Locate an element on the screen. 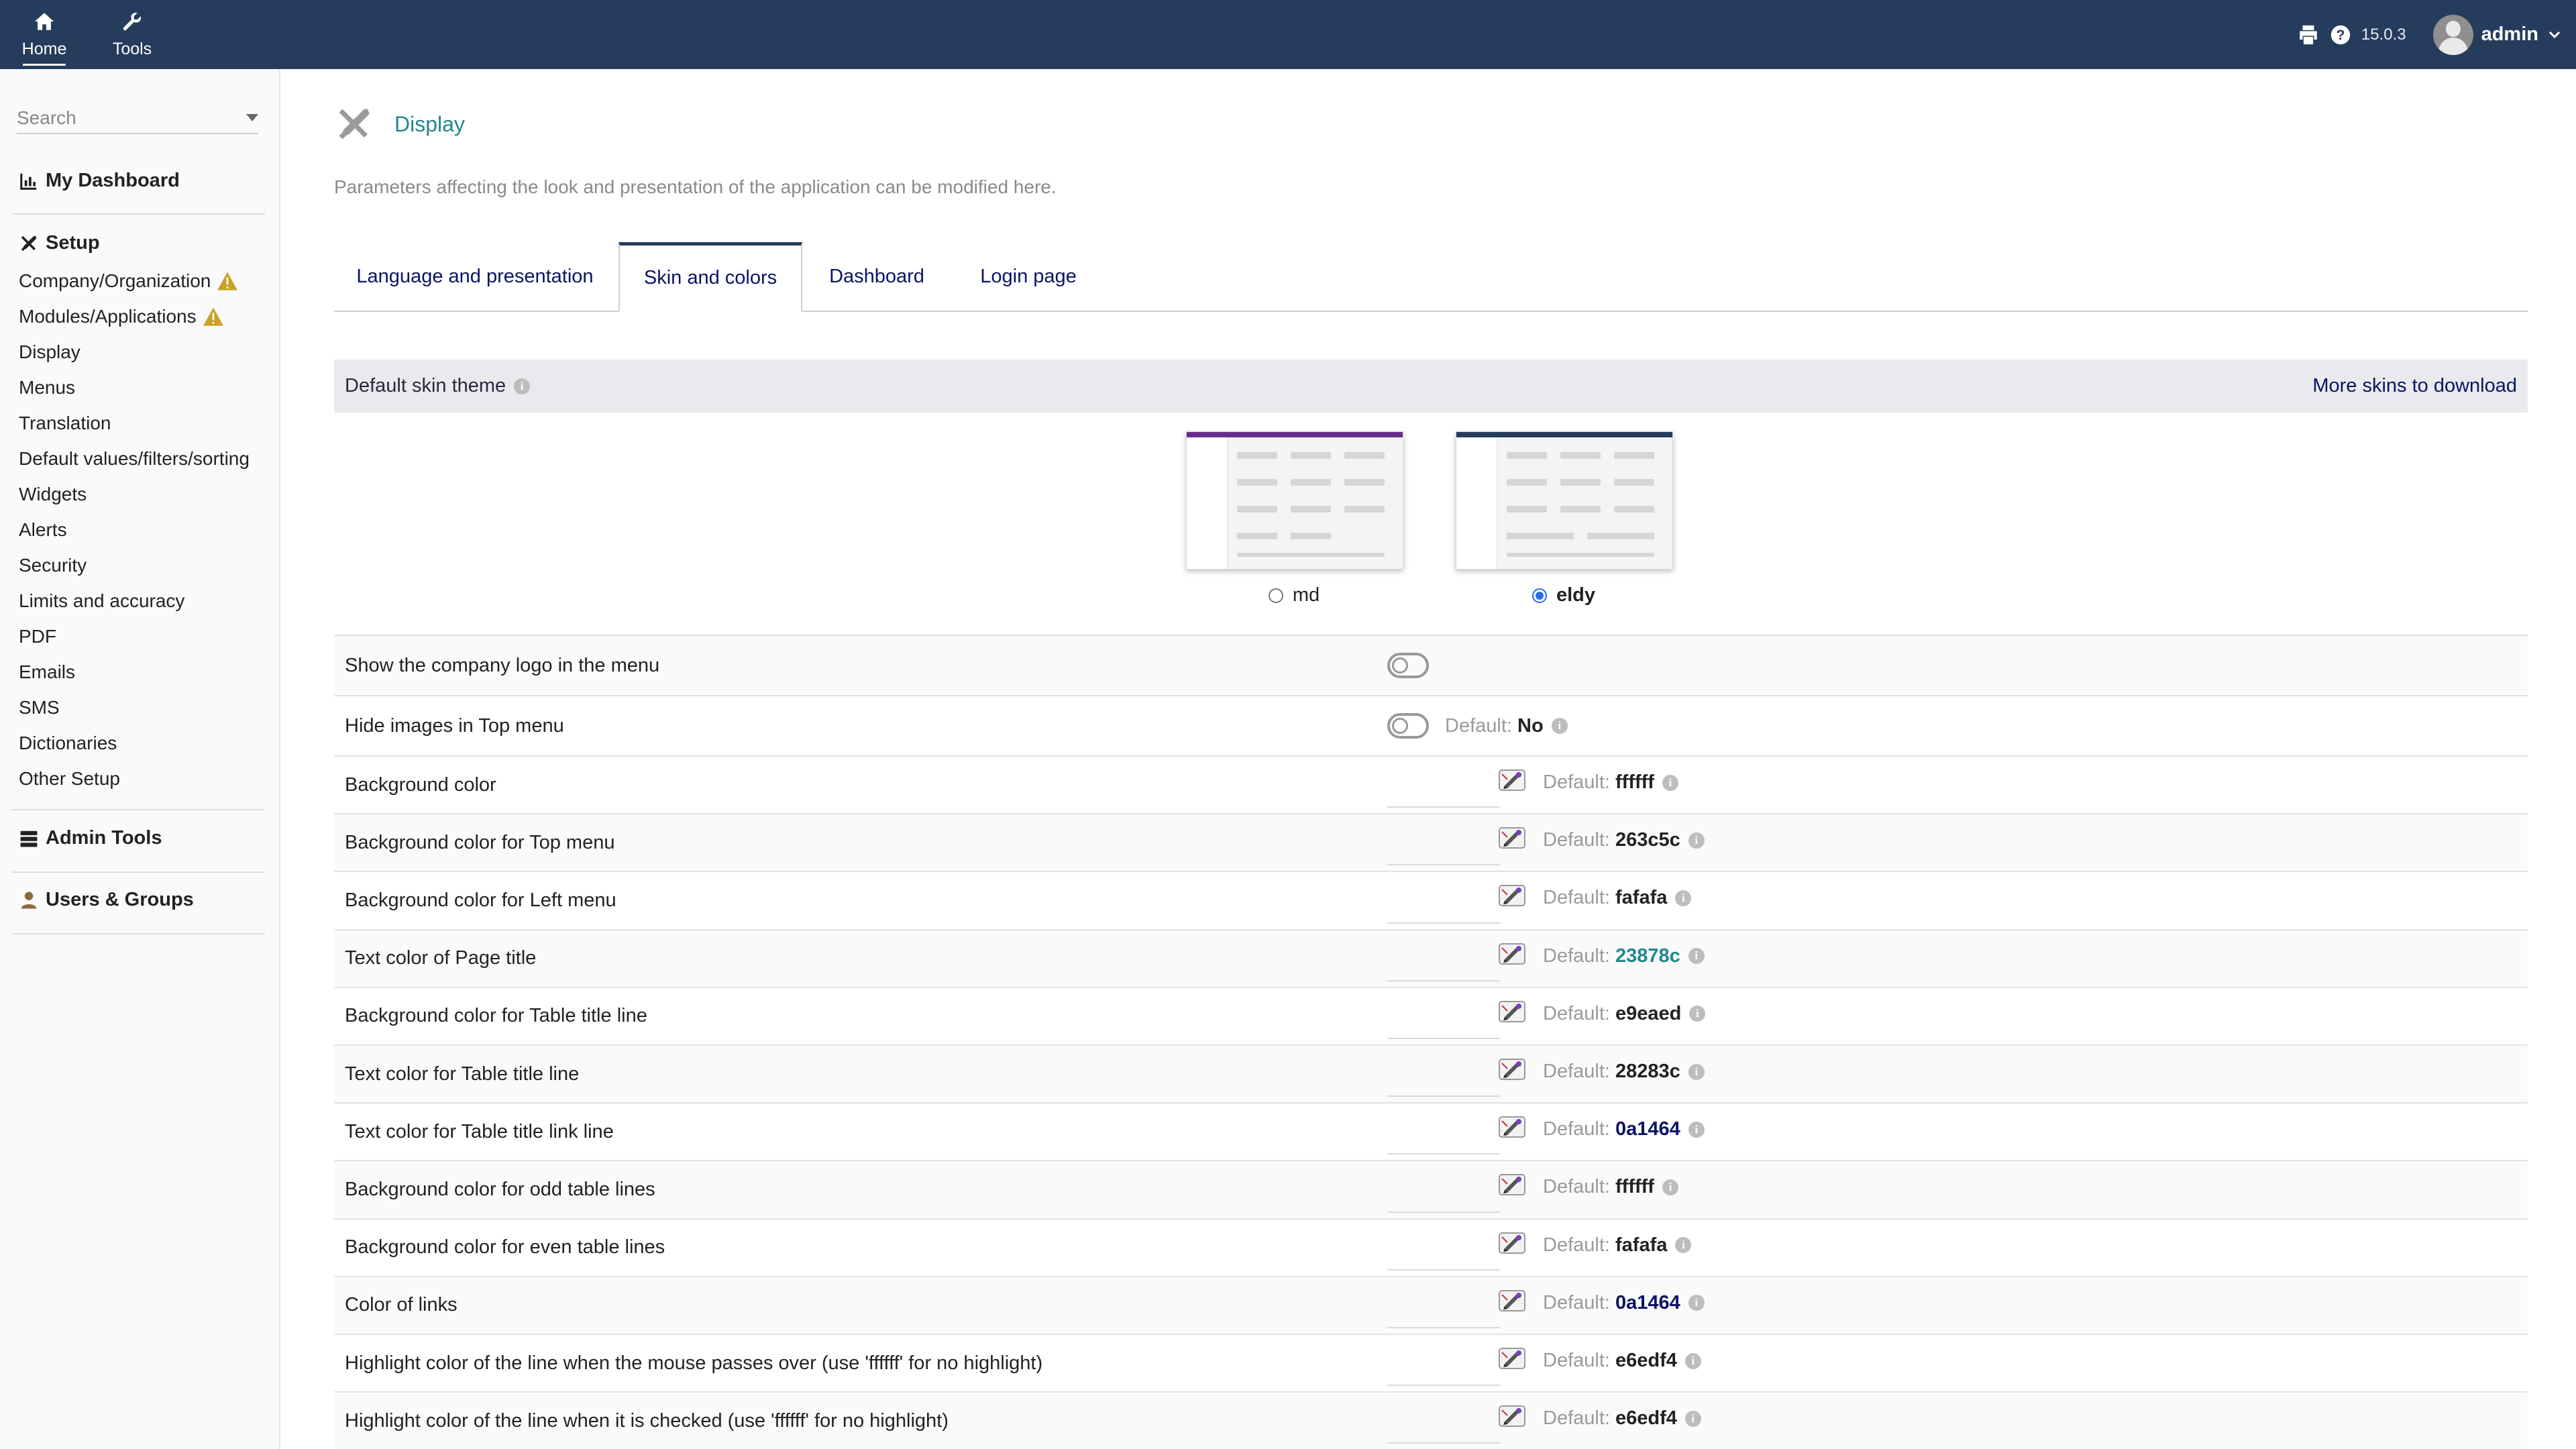 Image resolution: width=2576 pixels, height=1449 pixels. nav-tools: Tools is located at coordinates (132, 34).